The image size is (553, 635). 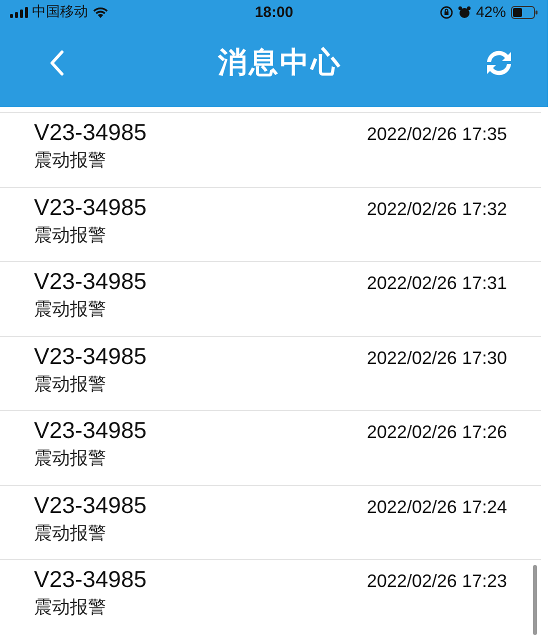 I want to click on carrier-name: 中国移动, so click(x=60, y=12).